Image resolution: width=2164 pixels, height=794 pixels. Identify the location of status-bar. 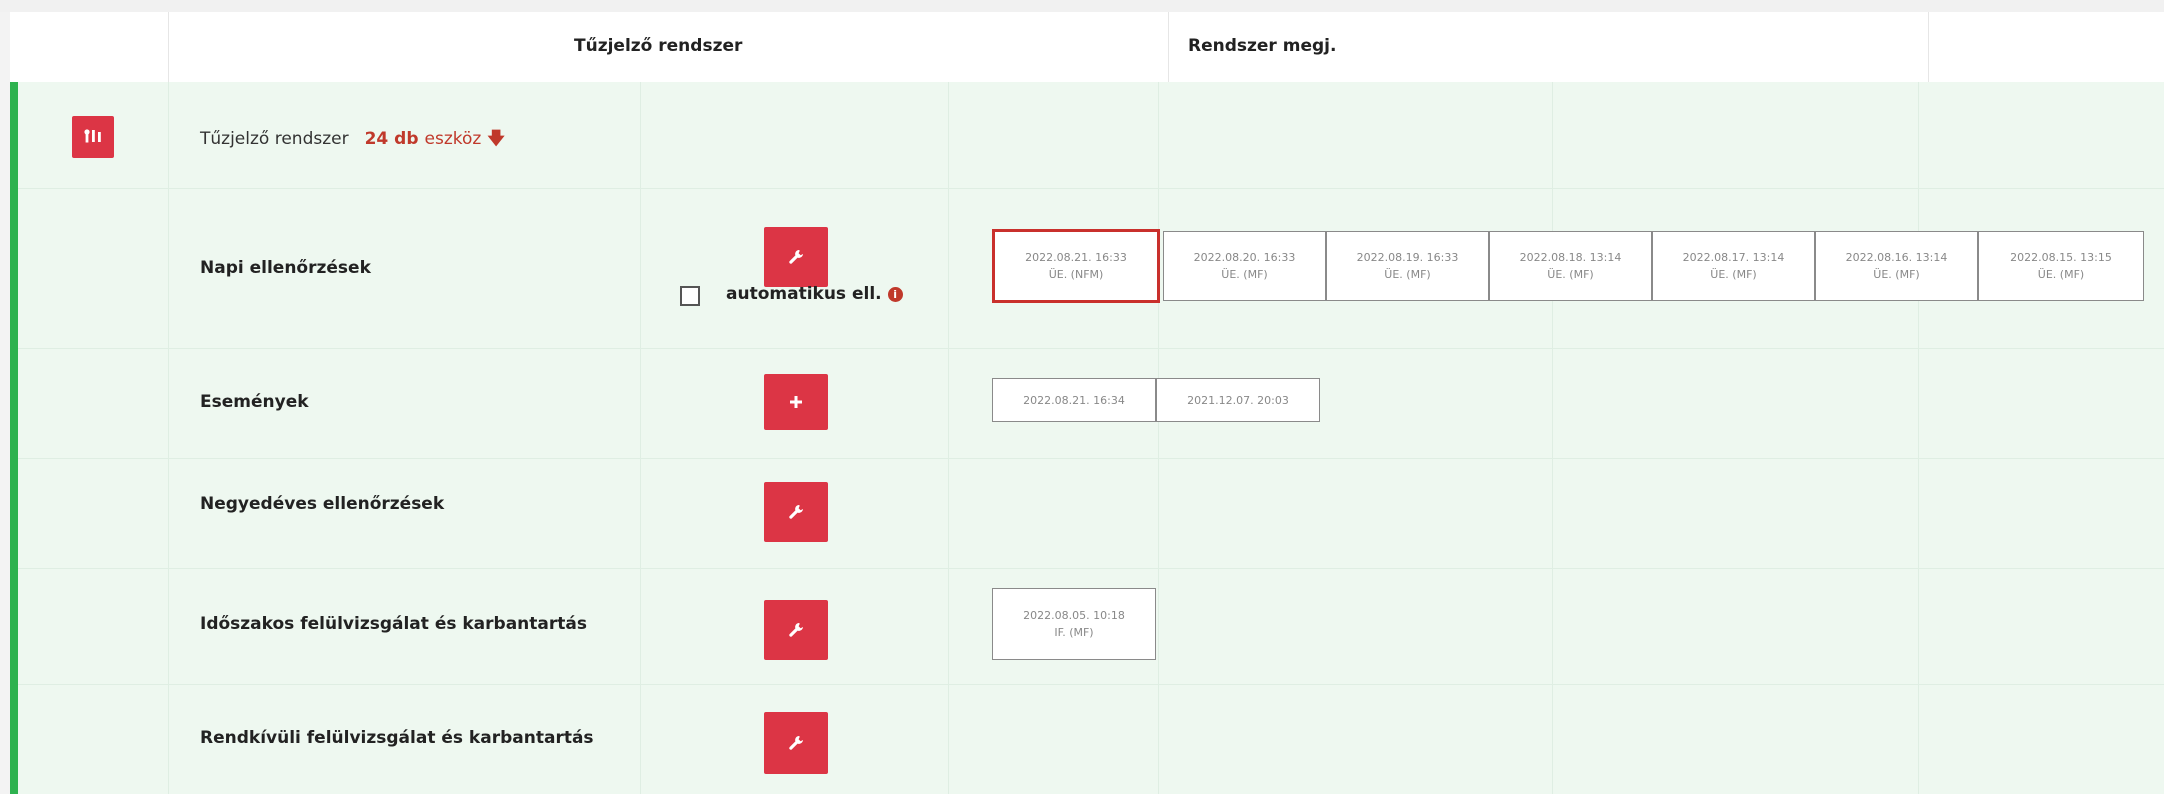
(14, 438).